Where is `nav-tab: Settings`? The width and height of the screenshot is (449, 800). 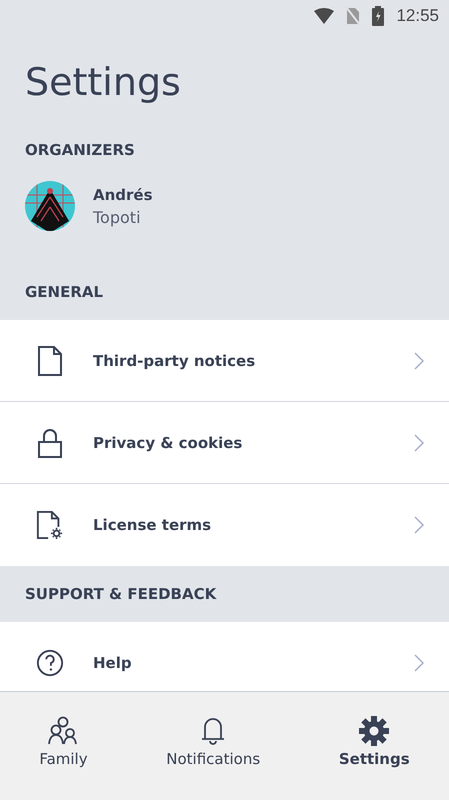
nav-tab: Settings is located at coordinates (374, 742).